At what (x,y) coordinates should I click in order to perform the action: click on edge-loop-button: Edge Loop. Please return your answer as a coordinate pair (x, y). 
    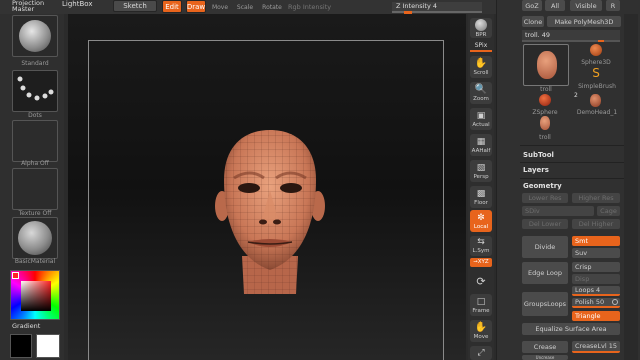
    Looking at the image, I should click on (545, 273).